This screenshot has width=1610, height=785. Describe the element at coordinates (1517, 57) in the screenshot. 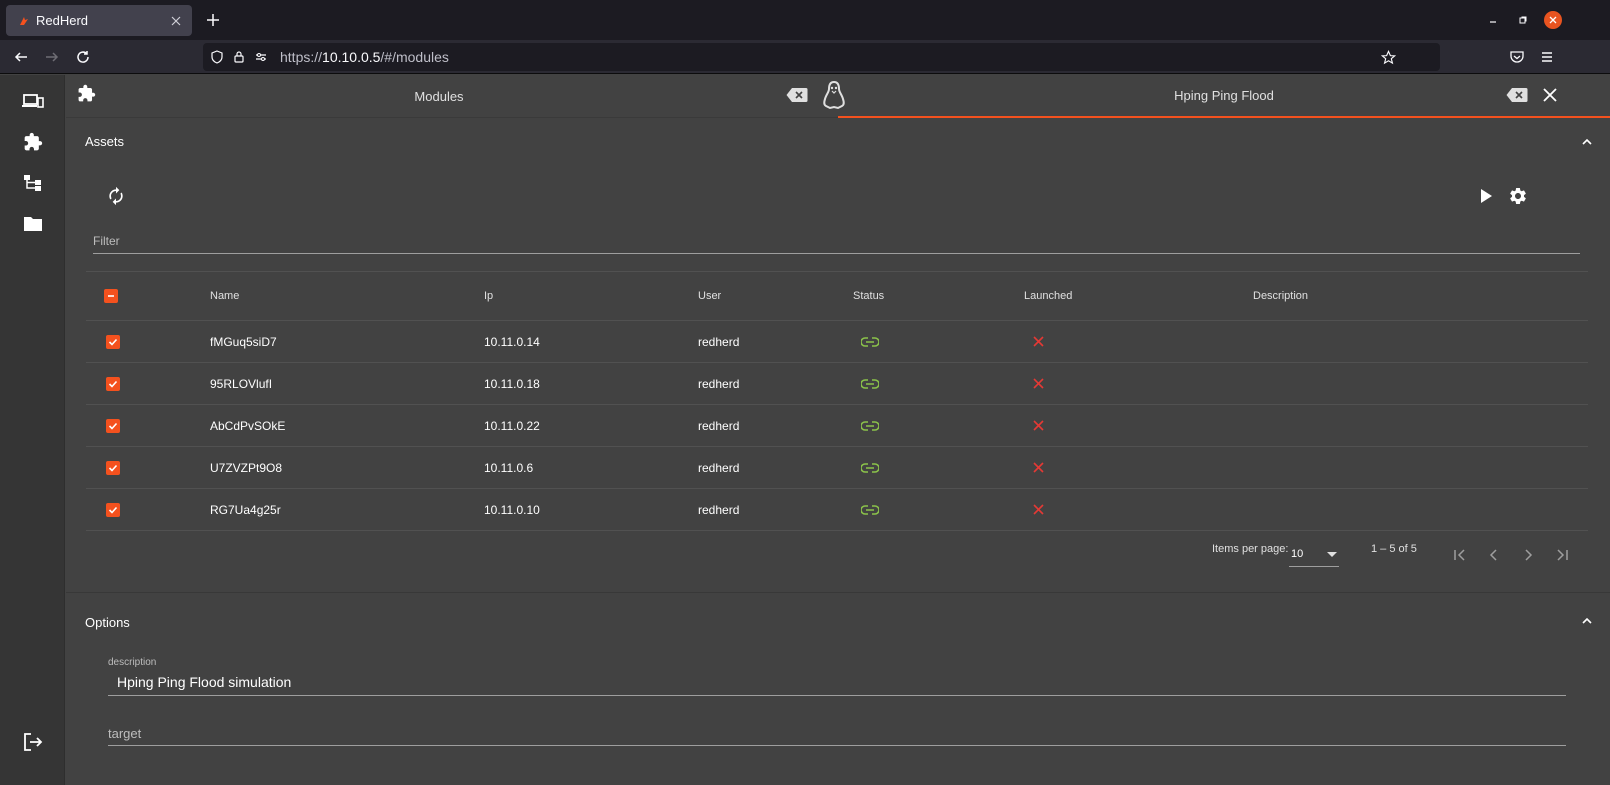

I see `pocket-icon` at that location.